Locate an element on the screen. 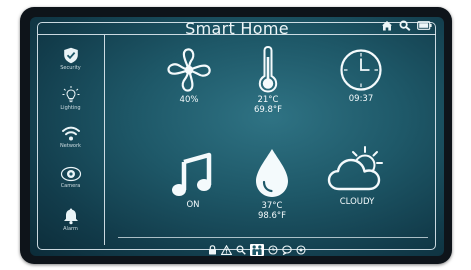 This screenshot has width=471, height=270. sidebar: Security Lighting Network Camera Alarm is located at coordinates (71, 140).